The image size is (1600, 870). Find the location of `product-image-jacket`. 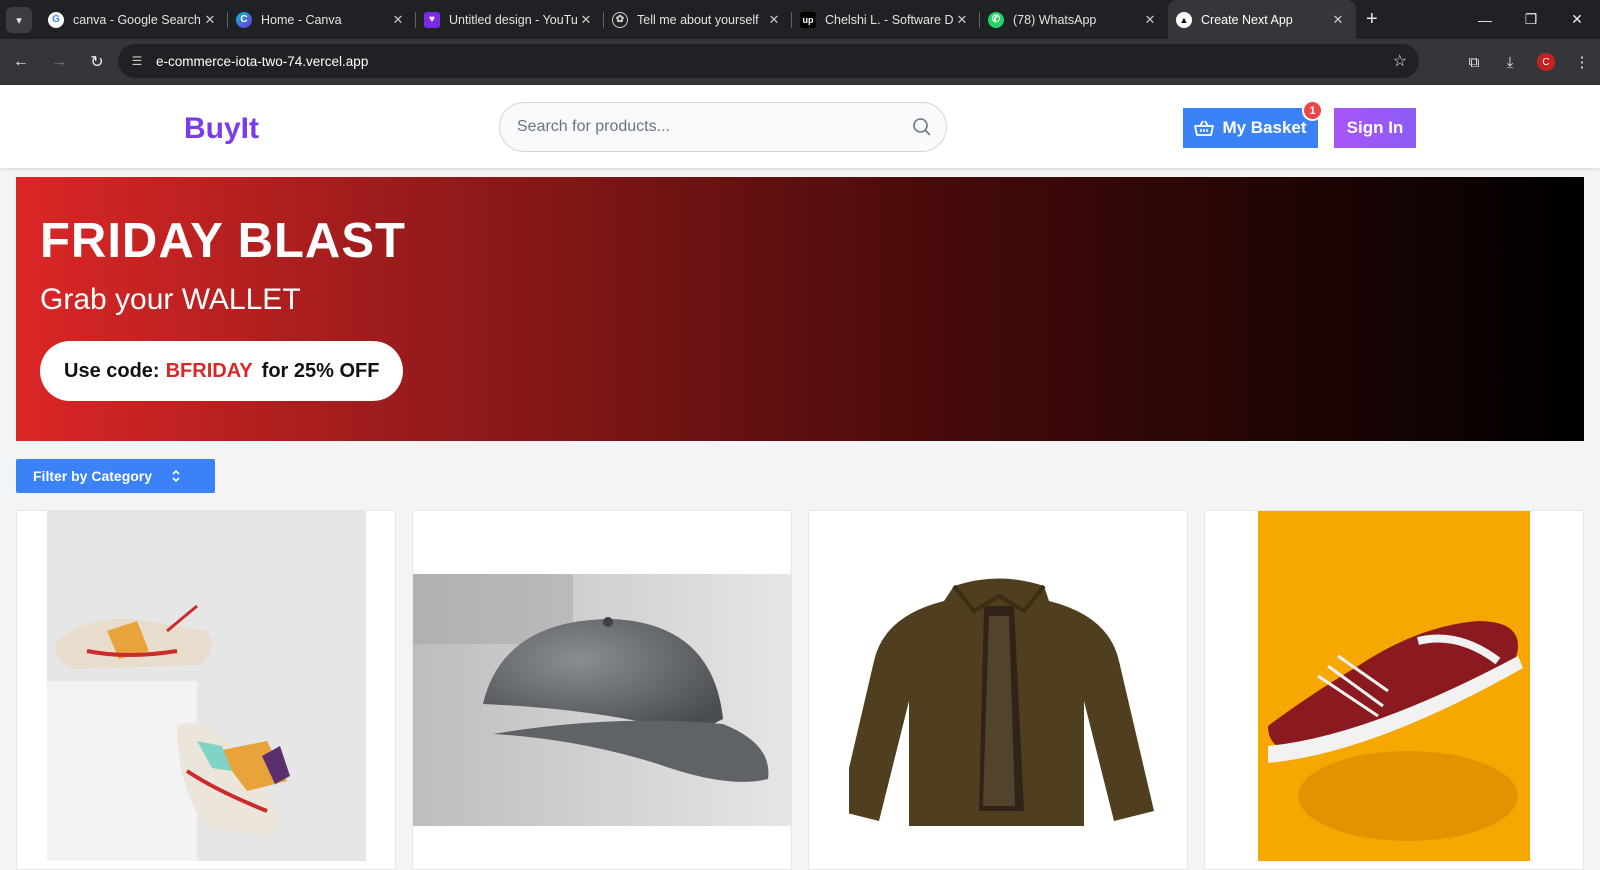

product-image-jacket is located at coordinates (1001, 702).